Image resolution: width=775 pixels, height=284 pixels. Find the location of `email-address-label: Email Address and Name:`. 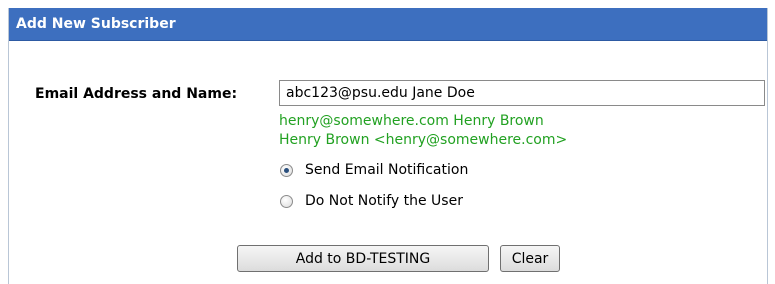

email-address-label: Email Address and Name: is located at coordinates (136, 94).